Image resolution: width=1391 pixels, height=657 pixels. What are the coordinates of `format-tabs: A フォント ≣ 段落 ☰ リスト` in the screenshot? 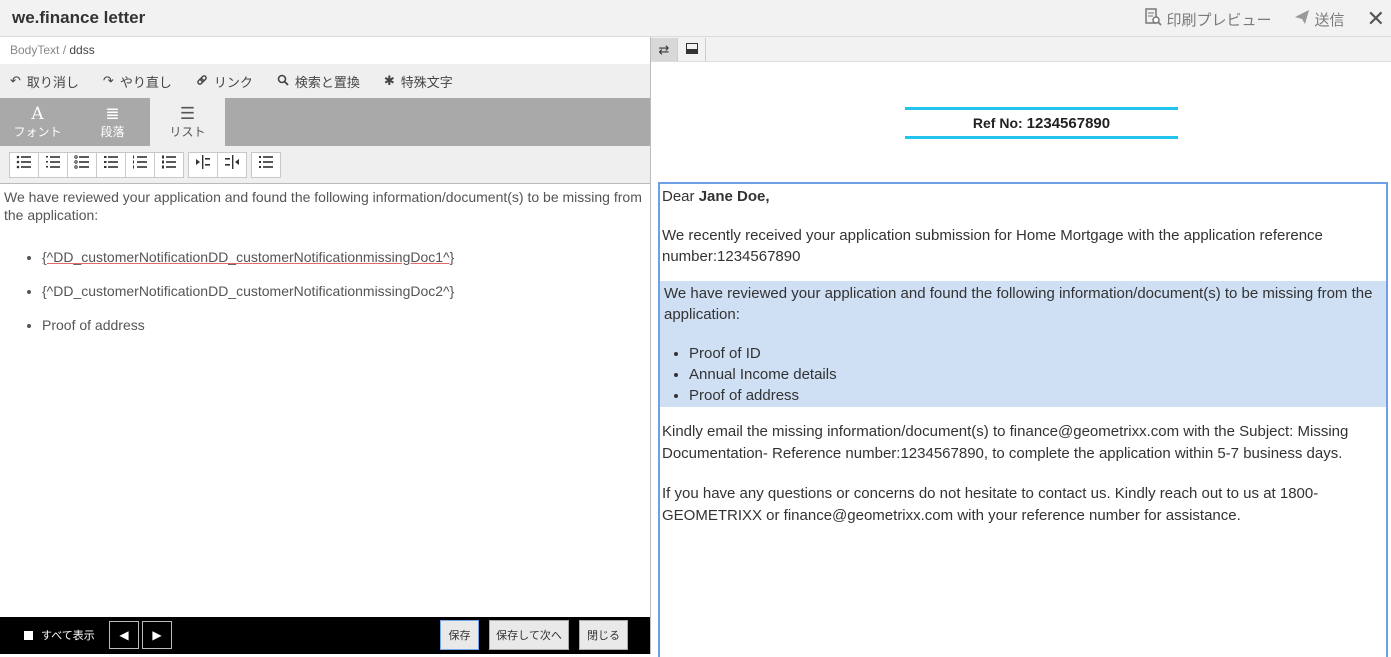 It's located at (325, 122).